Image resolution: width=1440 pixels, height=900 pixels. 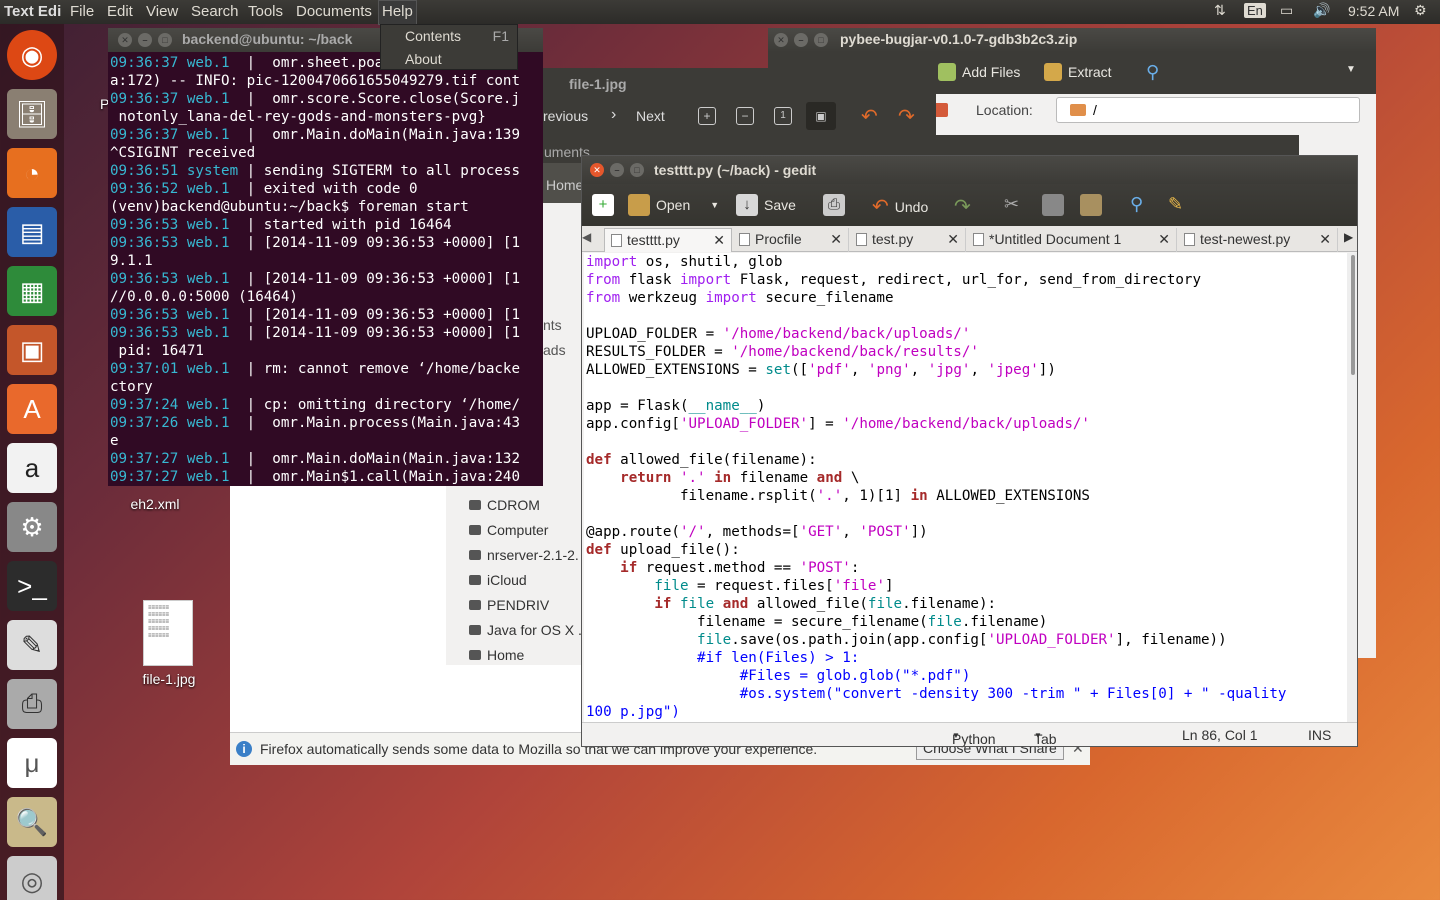 I want to click on power-gear-icon: ⚙, so click(x=1420, y=10).